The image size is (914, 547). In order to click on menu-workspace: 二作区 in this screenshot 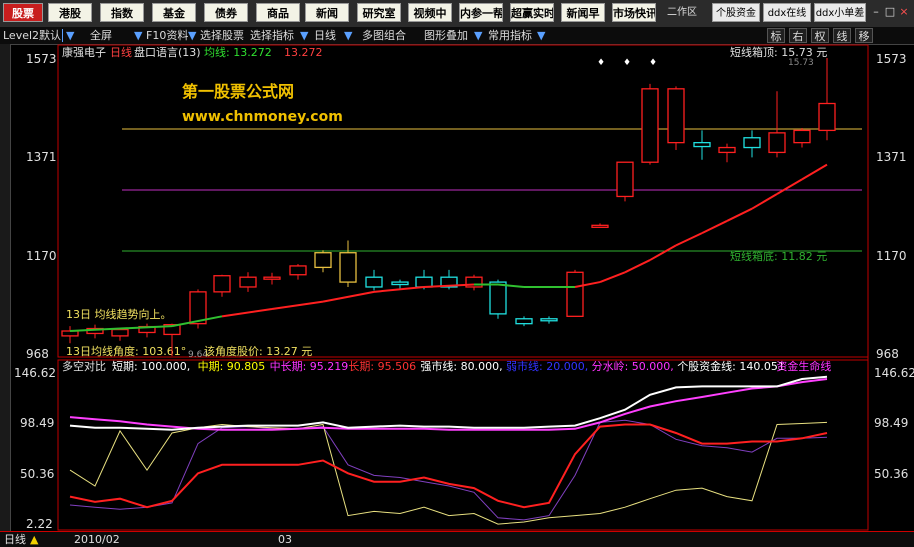, I will do `click(682, 12)`.